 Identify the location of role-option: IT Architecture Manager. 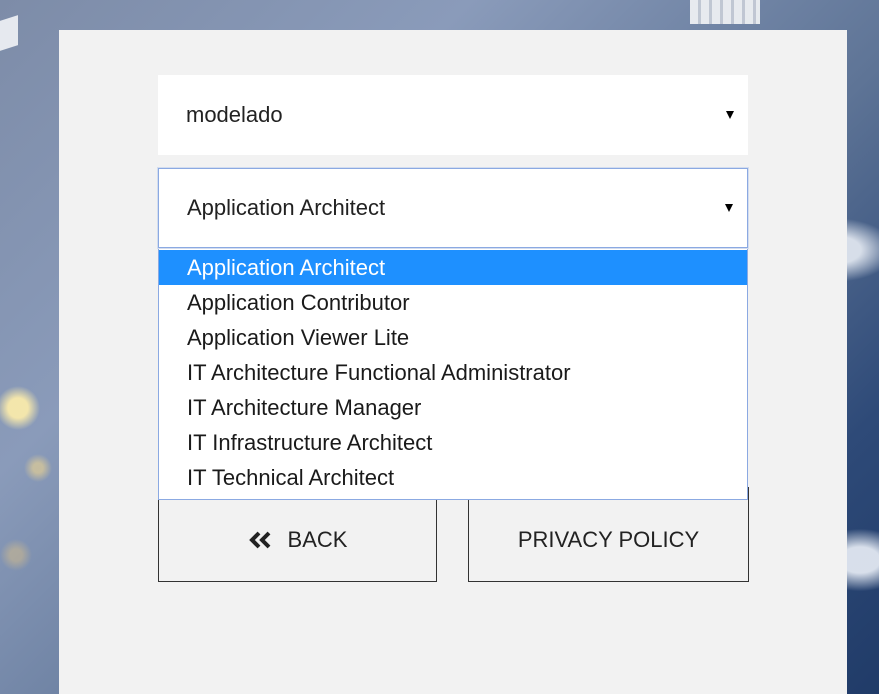
(453, 407).